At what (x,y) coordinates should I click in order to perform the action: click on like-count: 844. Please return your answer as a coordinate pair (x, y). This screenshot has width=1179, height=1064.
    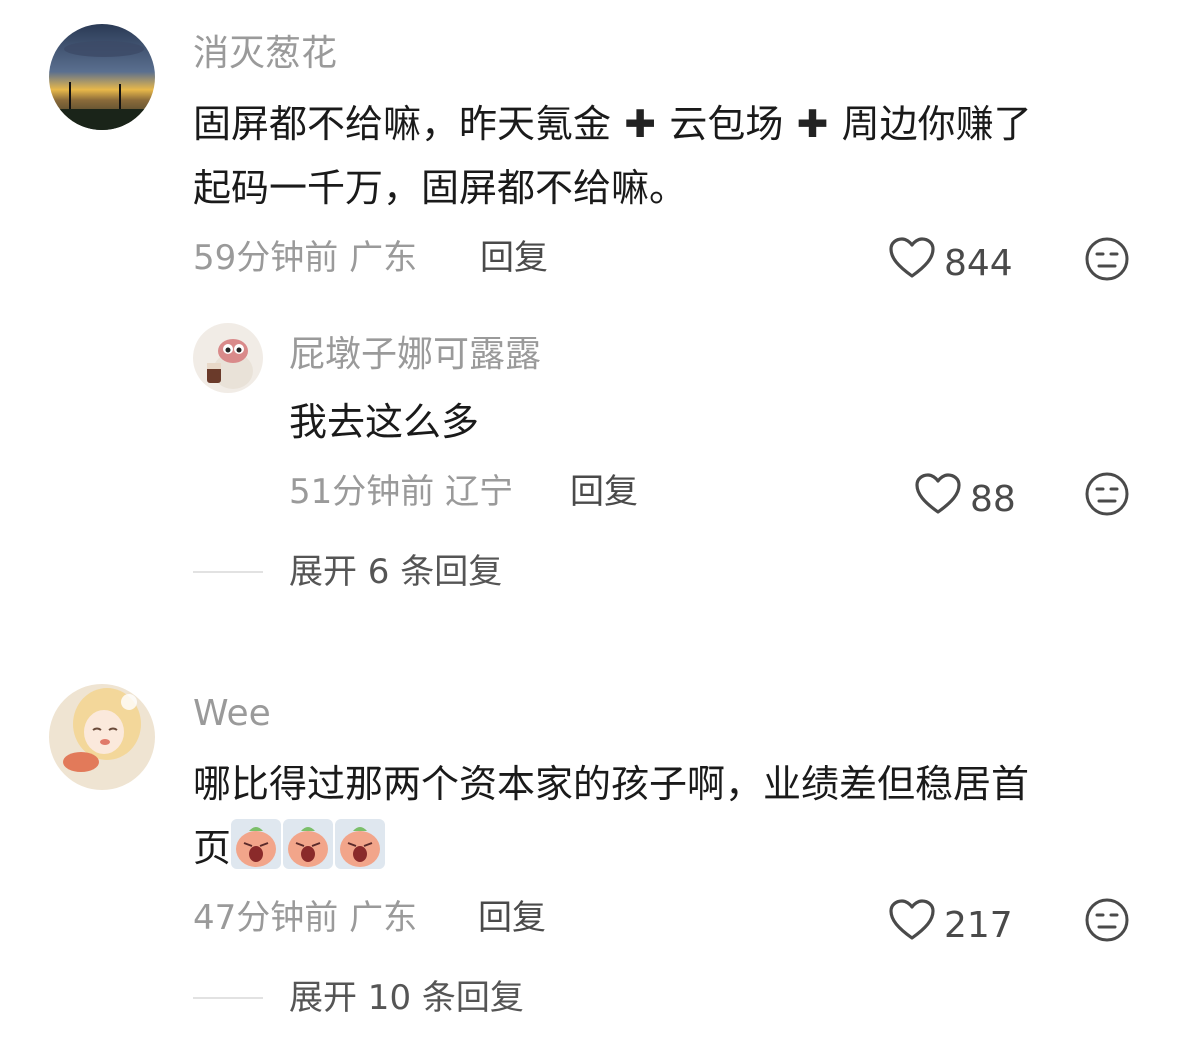
    Looking at the image, I should click on (978, 263).